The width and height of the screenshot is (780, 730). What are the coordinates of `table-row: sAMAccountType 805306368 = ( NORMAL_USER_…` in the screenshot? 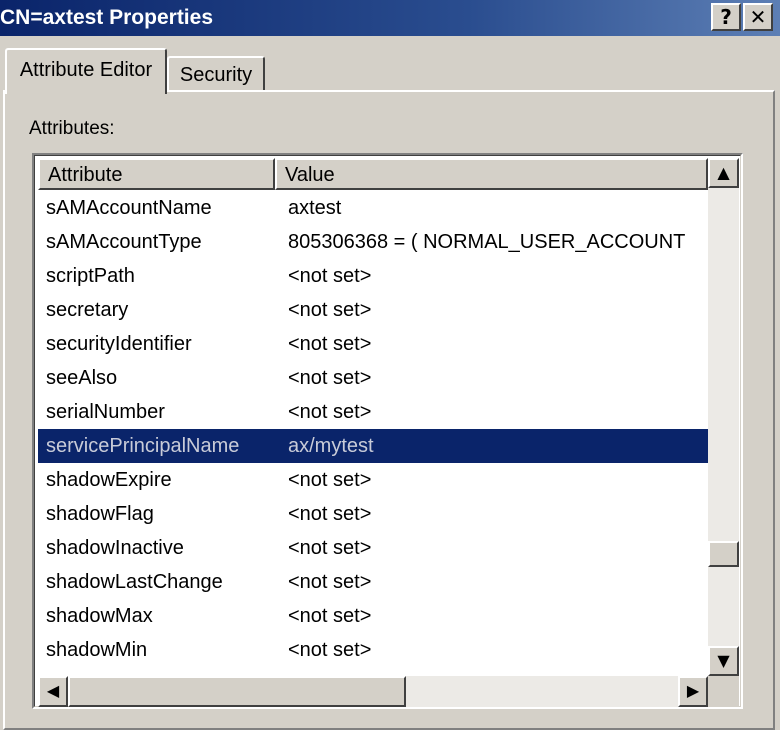 It's located at (373, 242).